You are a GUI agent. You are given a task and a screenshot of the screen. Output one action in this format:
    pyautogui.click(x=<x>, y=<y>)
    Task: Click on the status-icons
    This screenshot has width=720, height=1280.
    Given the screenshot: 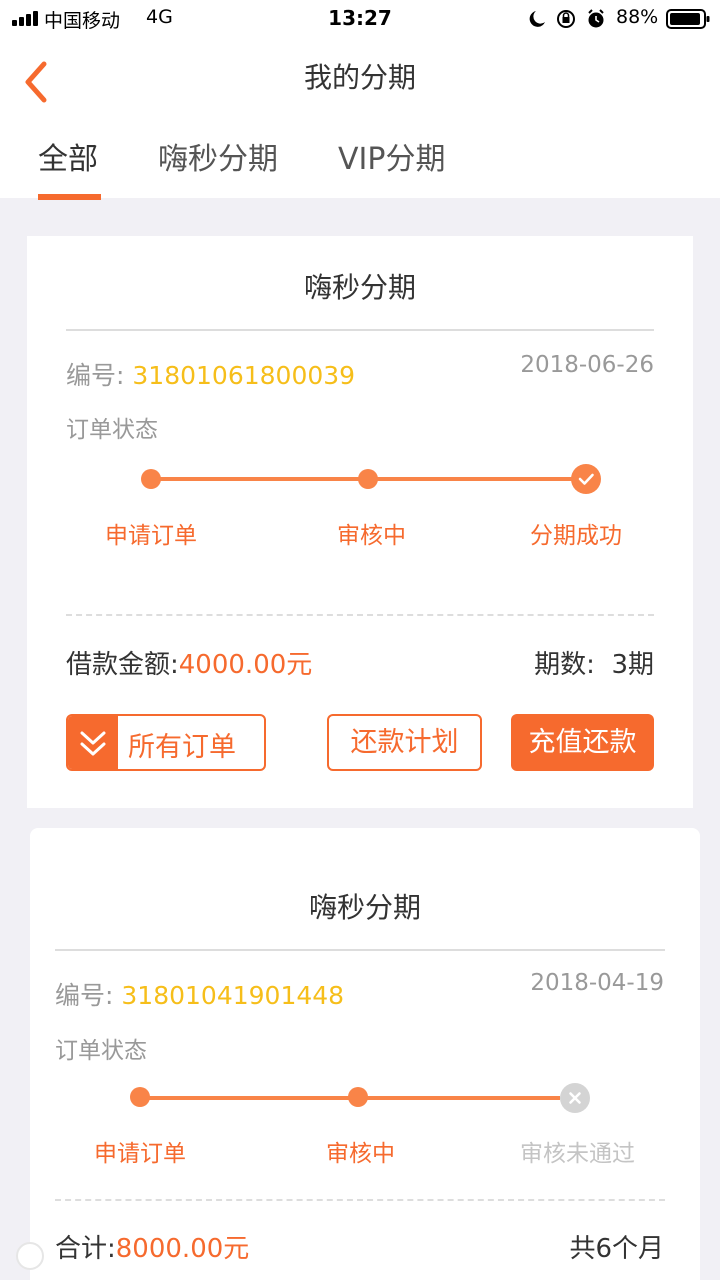 What is the action you would take?
    pyautogui.click(x=566, y=18)
    